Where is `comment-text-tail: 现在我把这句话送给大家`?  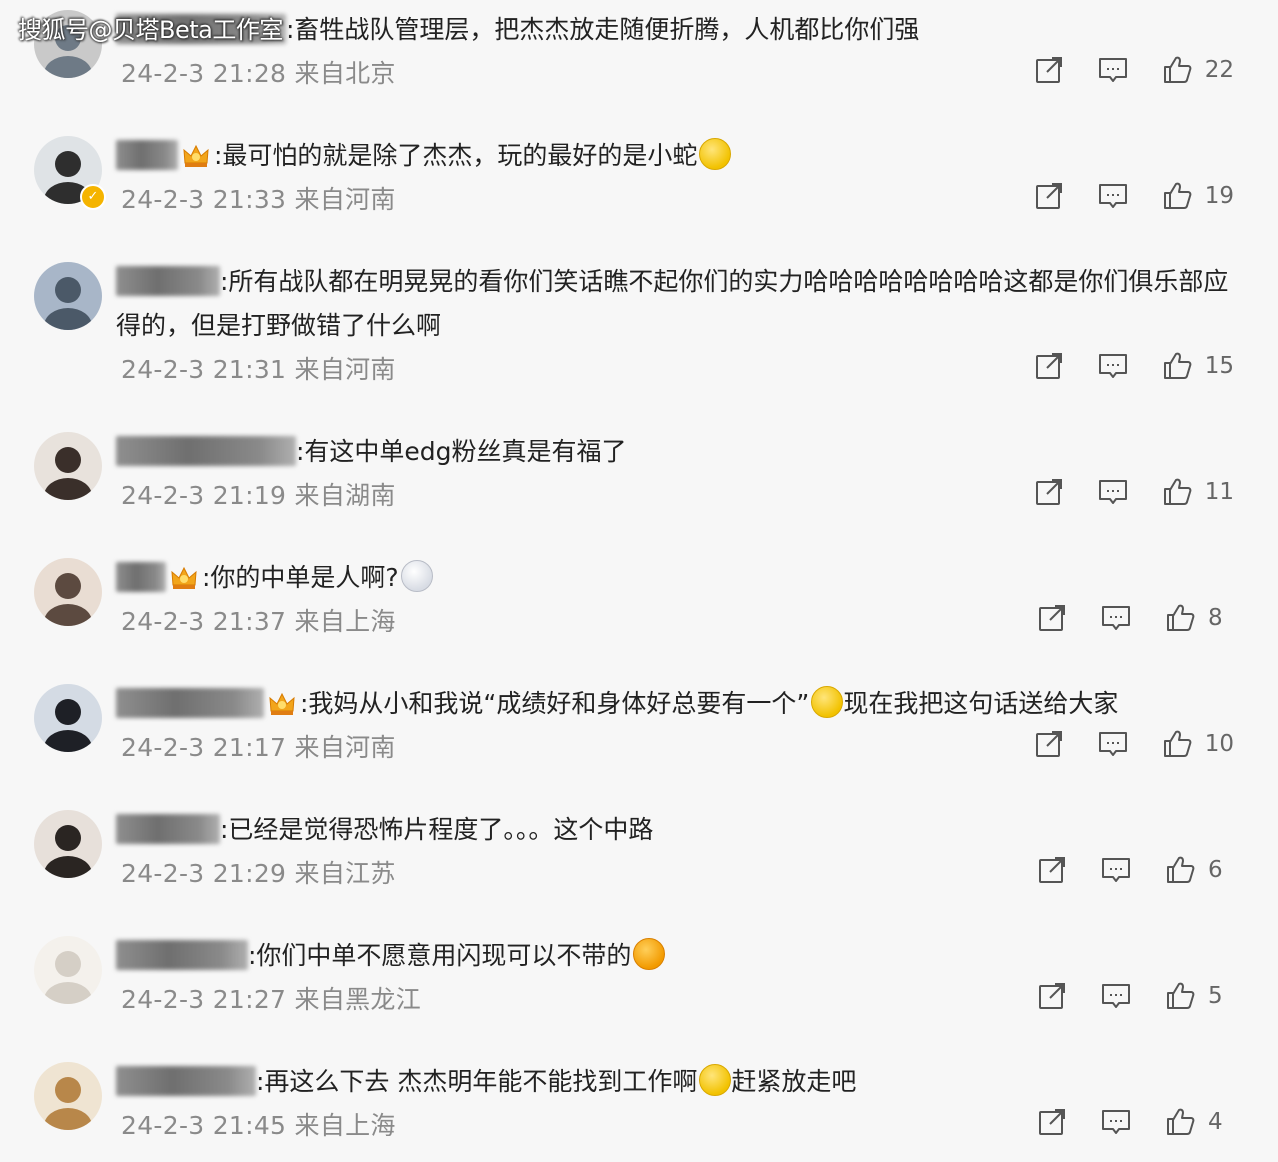 comment-text-tail: 现在我把这句话送给大家 is located at coordinates (981, 703).